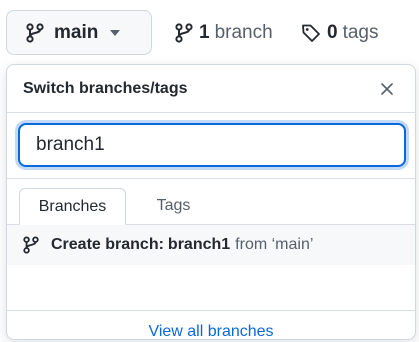 This screenshot has width=419, height=342. I want to click on dropdown-header: Switch branches/tags, so click(211, 89).